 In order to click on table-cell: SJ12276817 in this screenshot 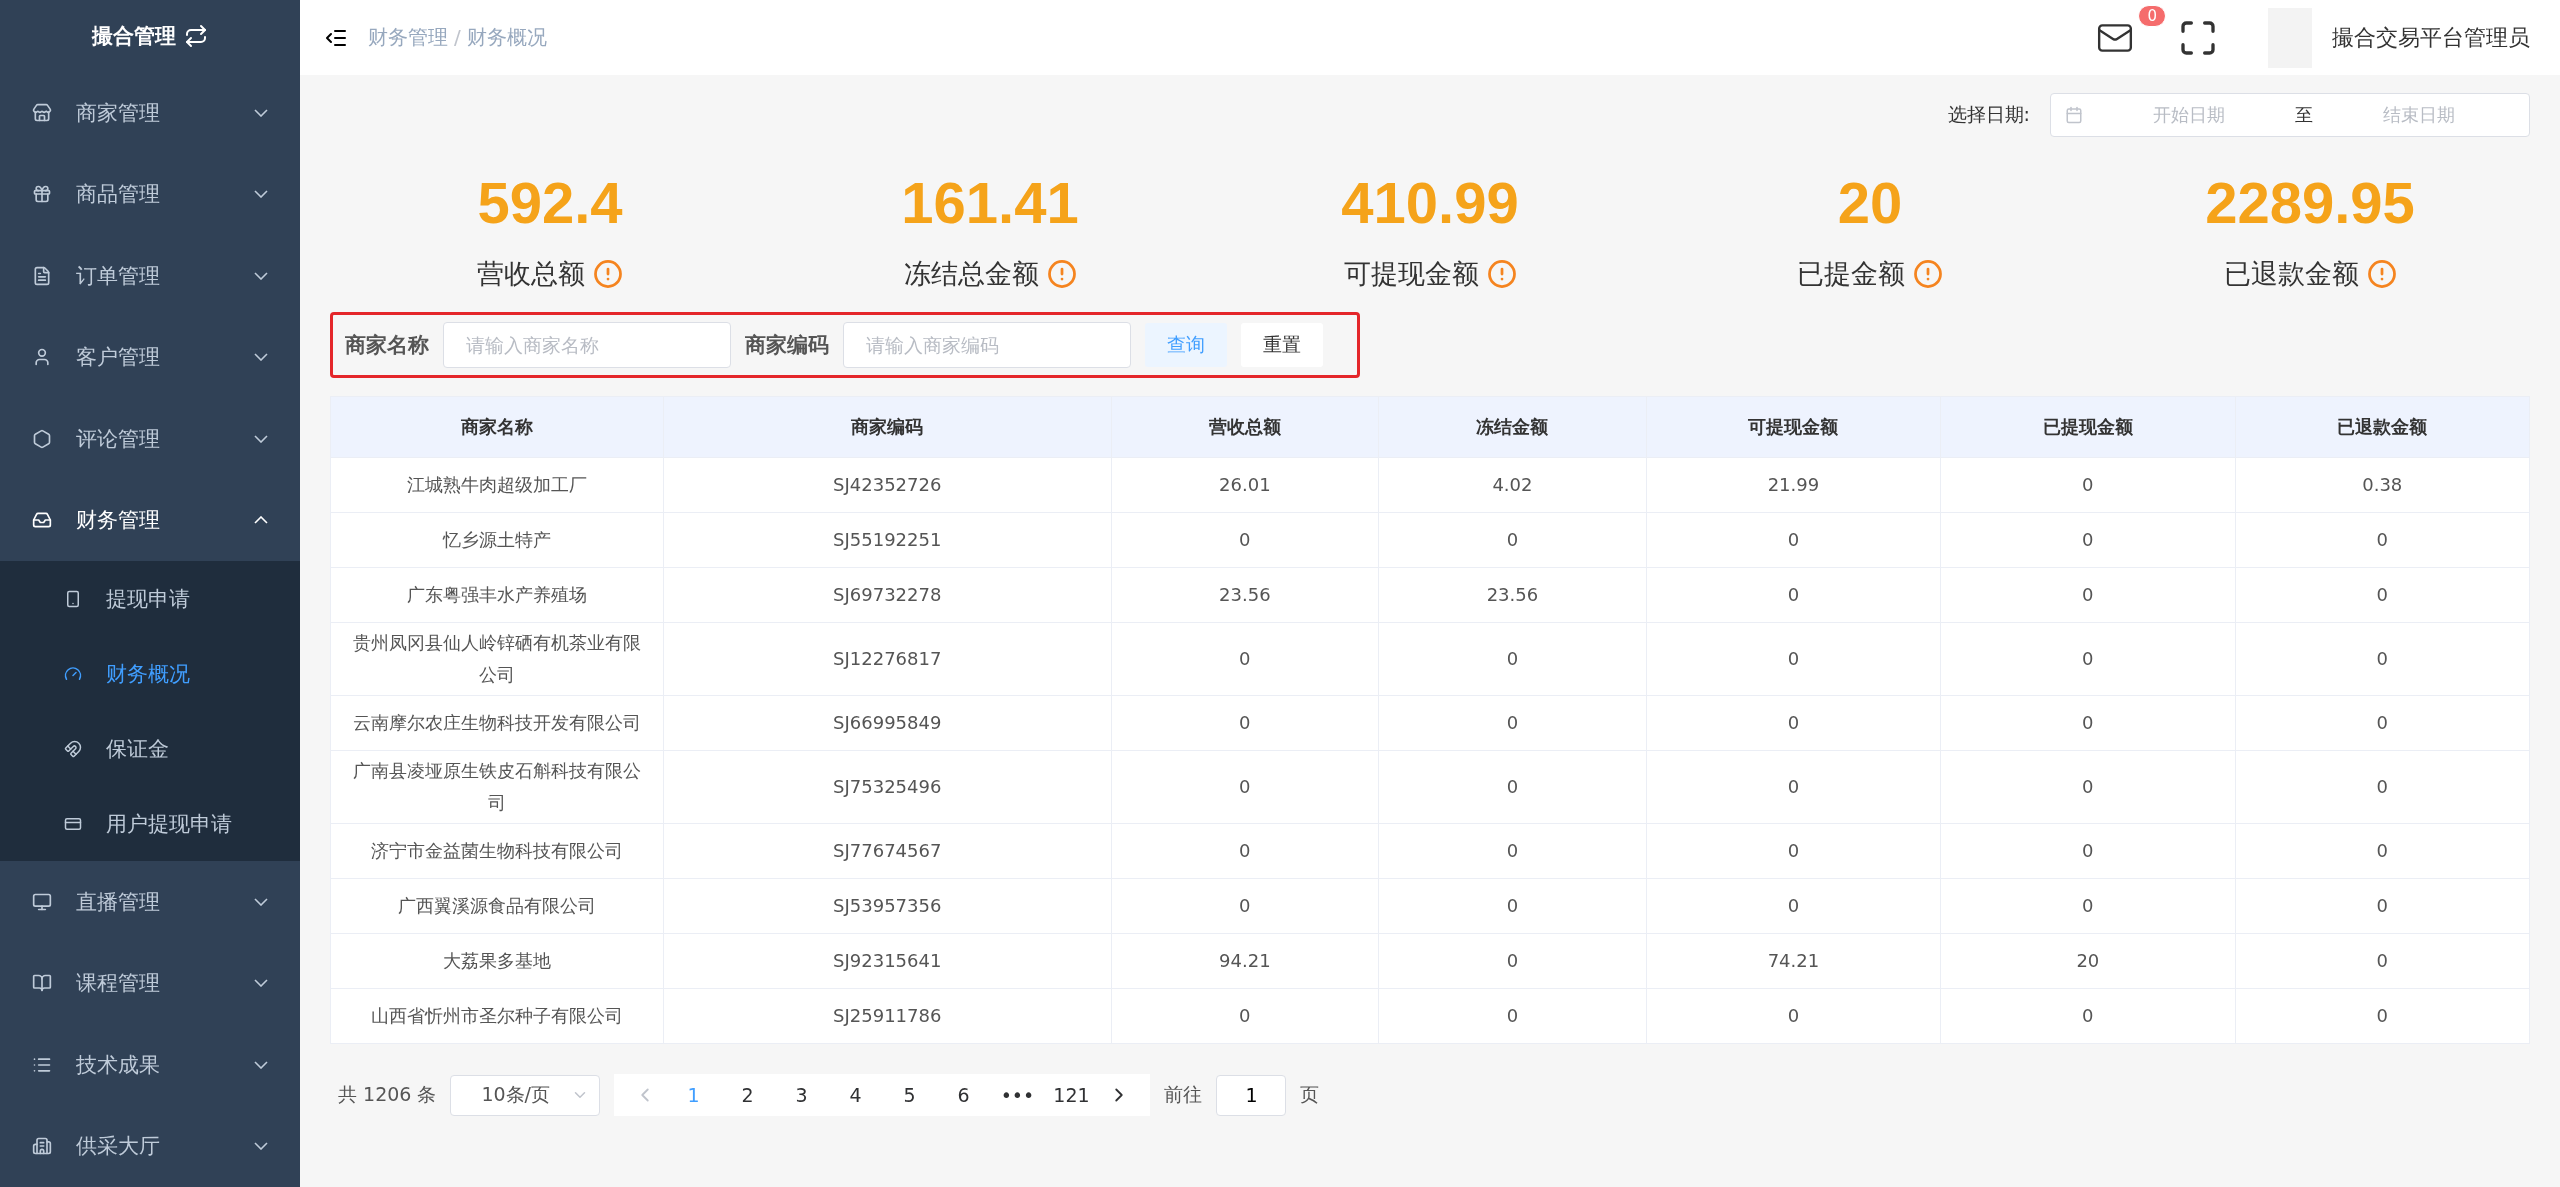, I will do `click(887, 659)`.